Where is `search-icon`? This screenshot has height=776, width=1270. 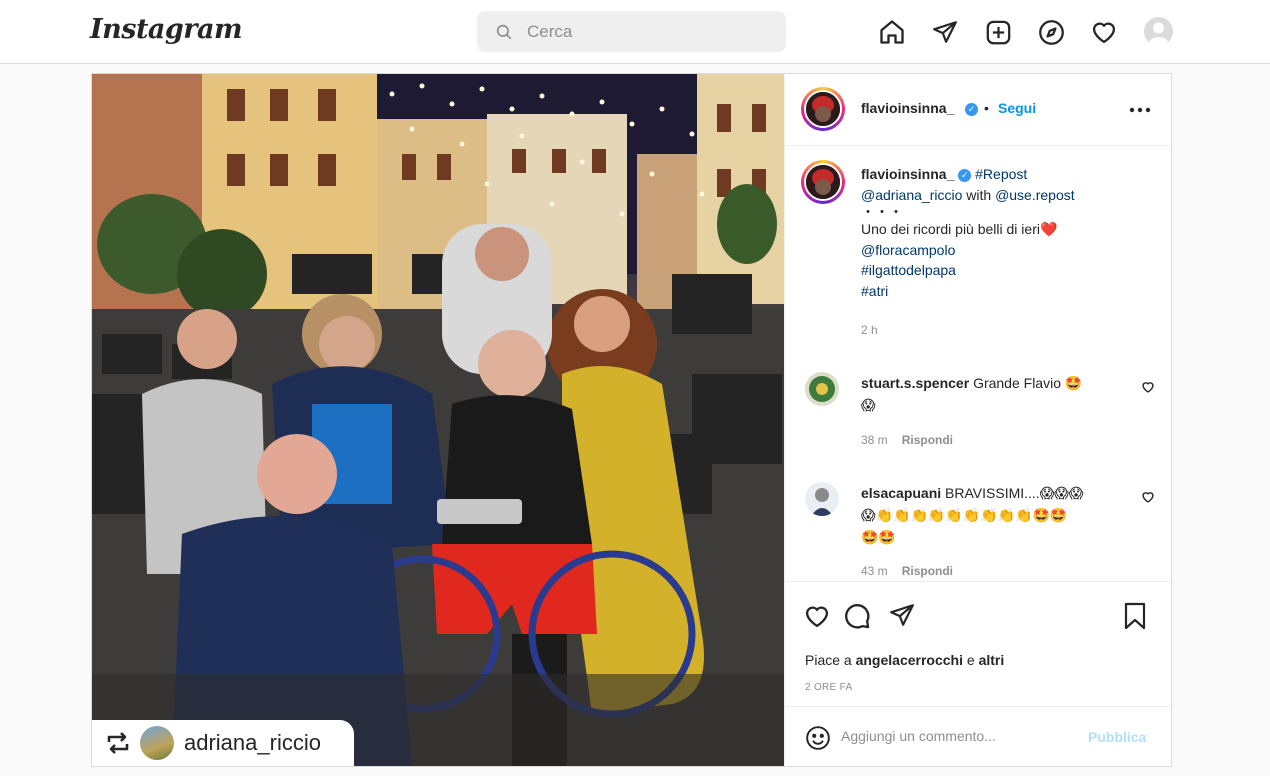 search-icon is located at coordinates (504, 32).